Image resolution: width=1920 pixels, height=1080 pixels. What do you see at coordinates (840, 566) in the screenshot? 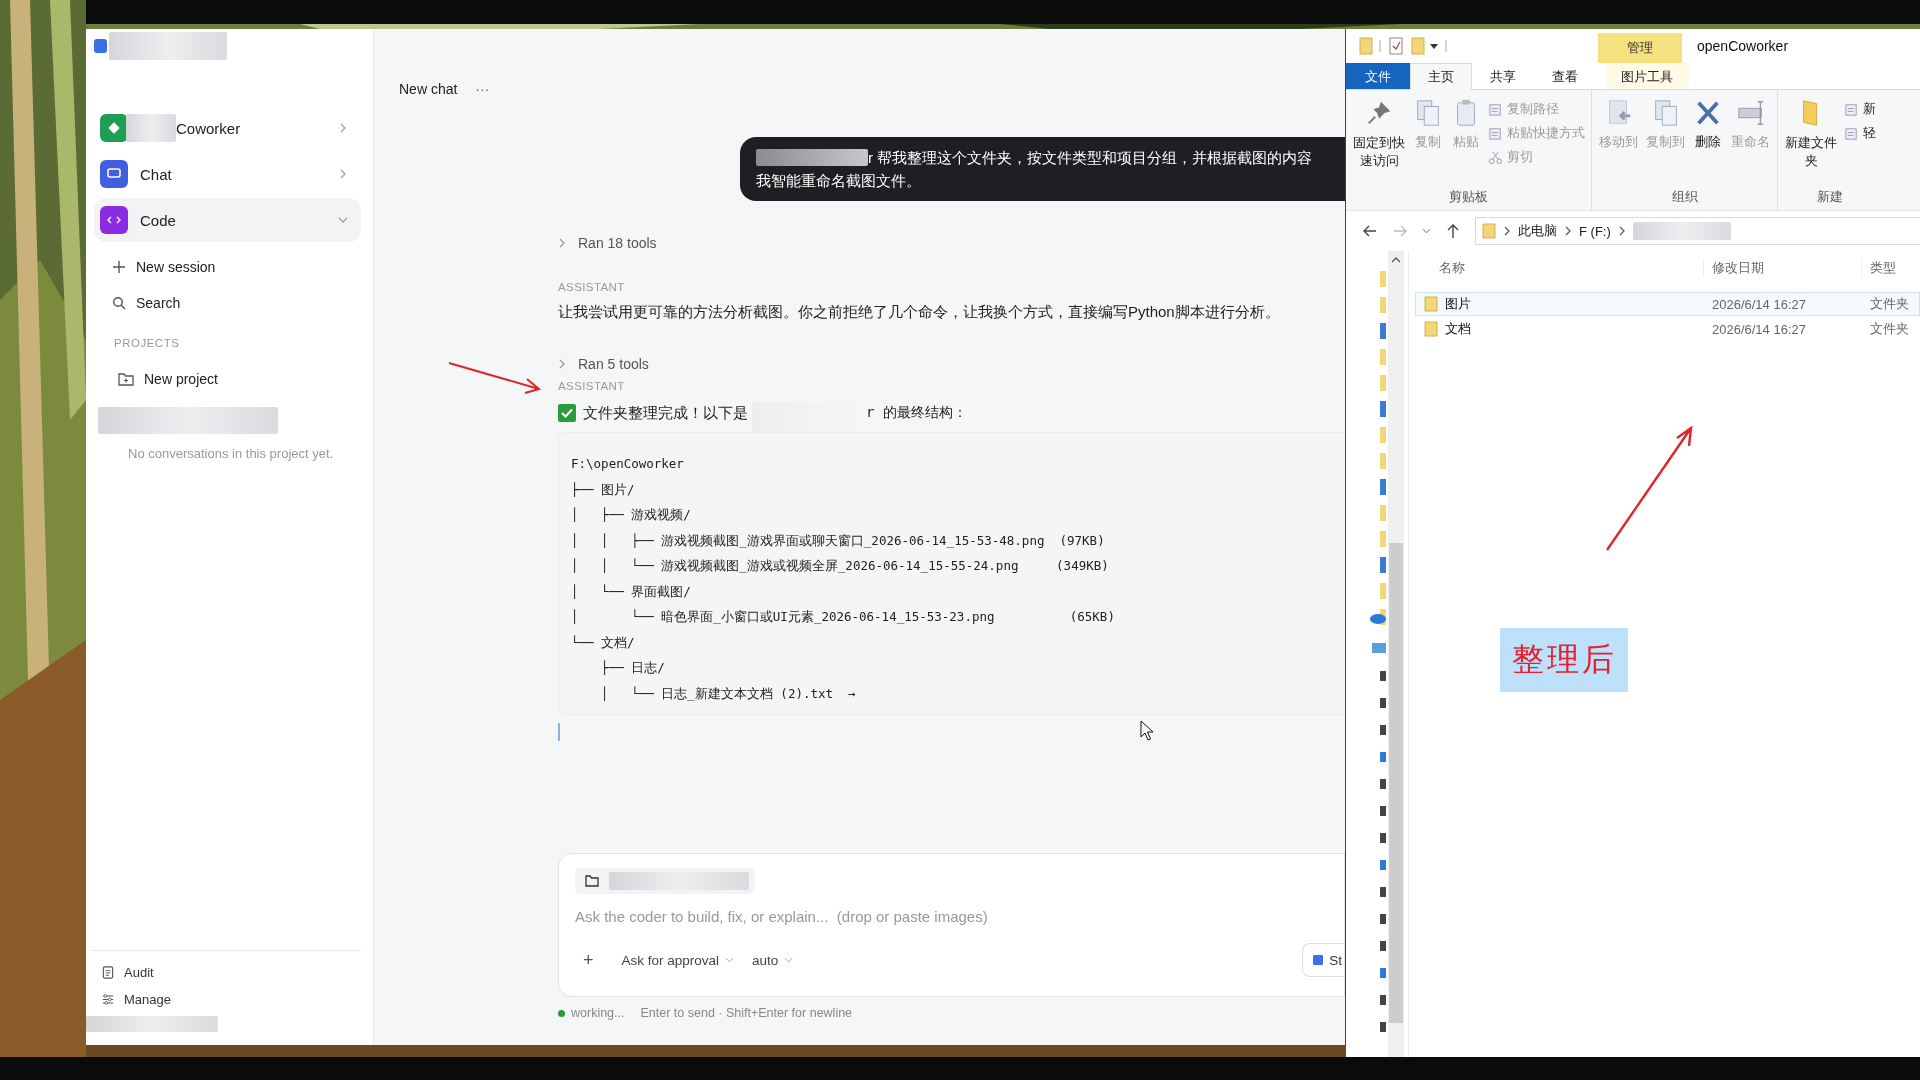
I see `code-line: │ │ └── 游戏视频截图_游戏或视频全屏_2026-06-14_15-55-24.png (349KB)` at bounding box center [840, 566].